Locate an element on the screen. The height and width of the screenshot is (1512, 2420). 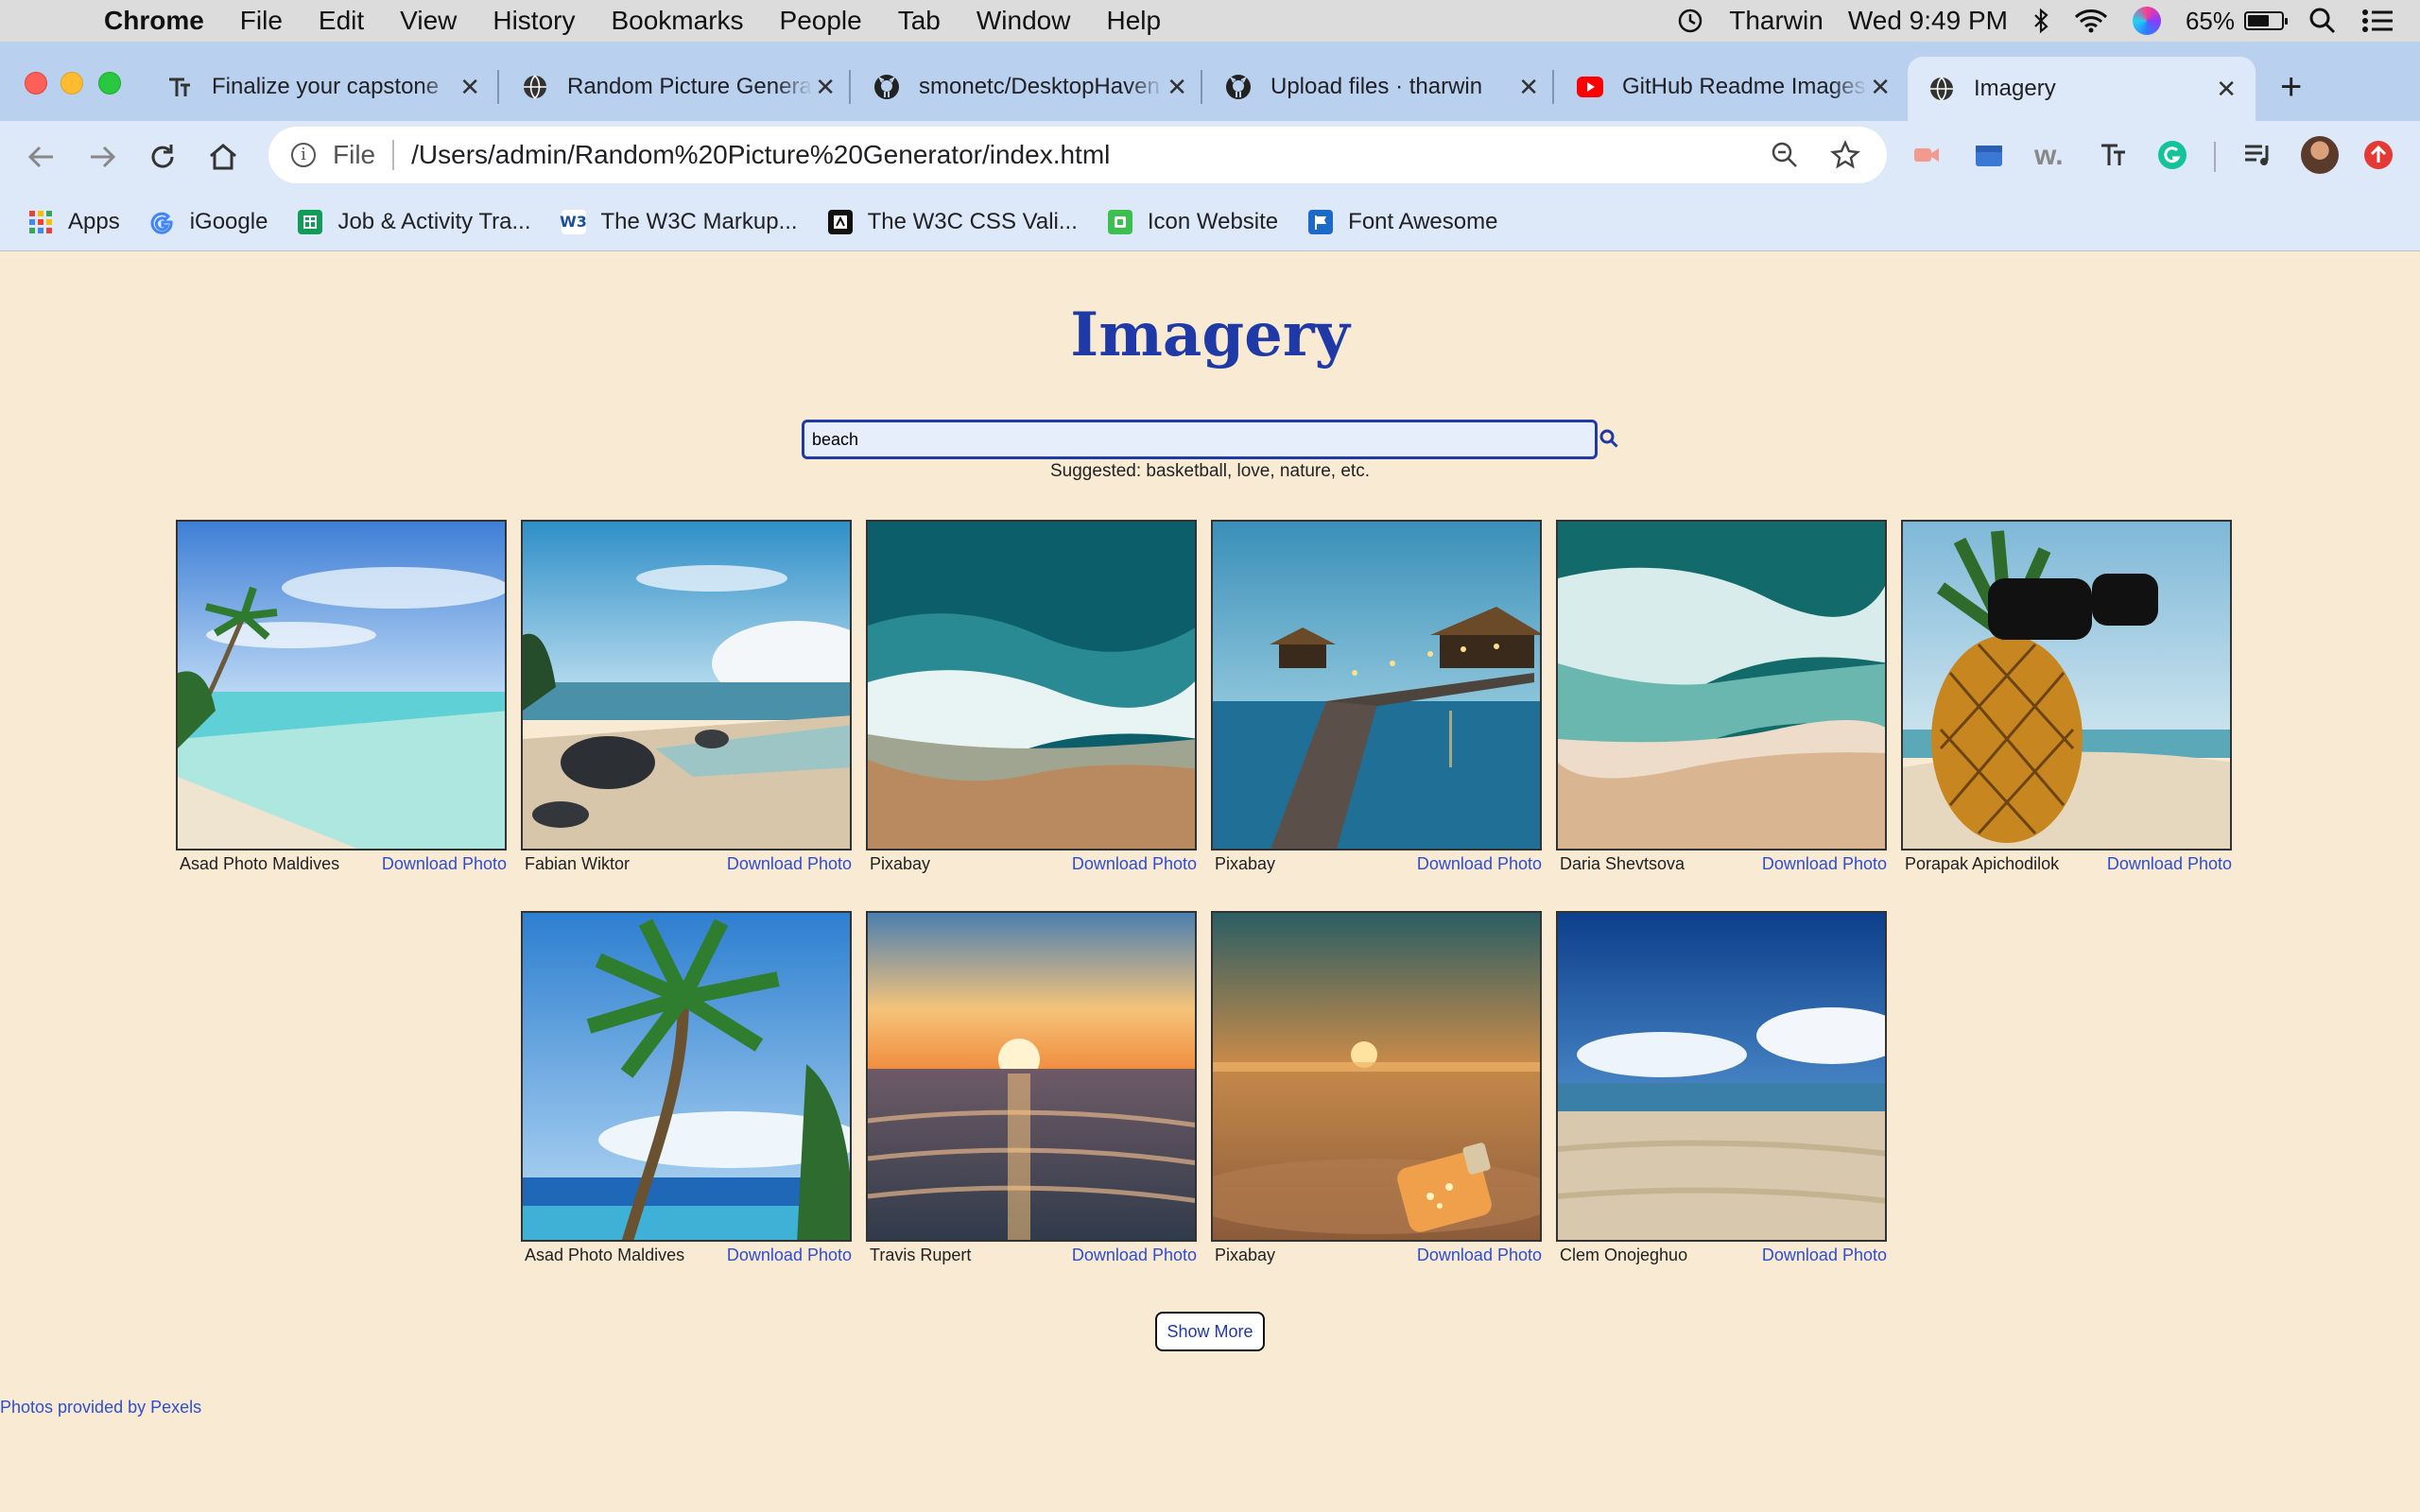
pexels-credit-link: Photos provided by Pexels is located at coordinates (100, 1408).